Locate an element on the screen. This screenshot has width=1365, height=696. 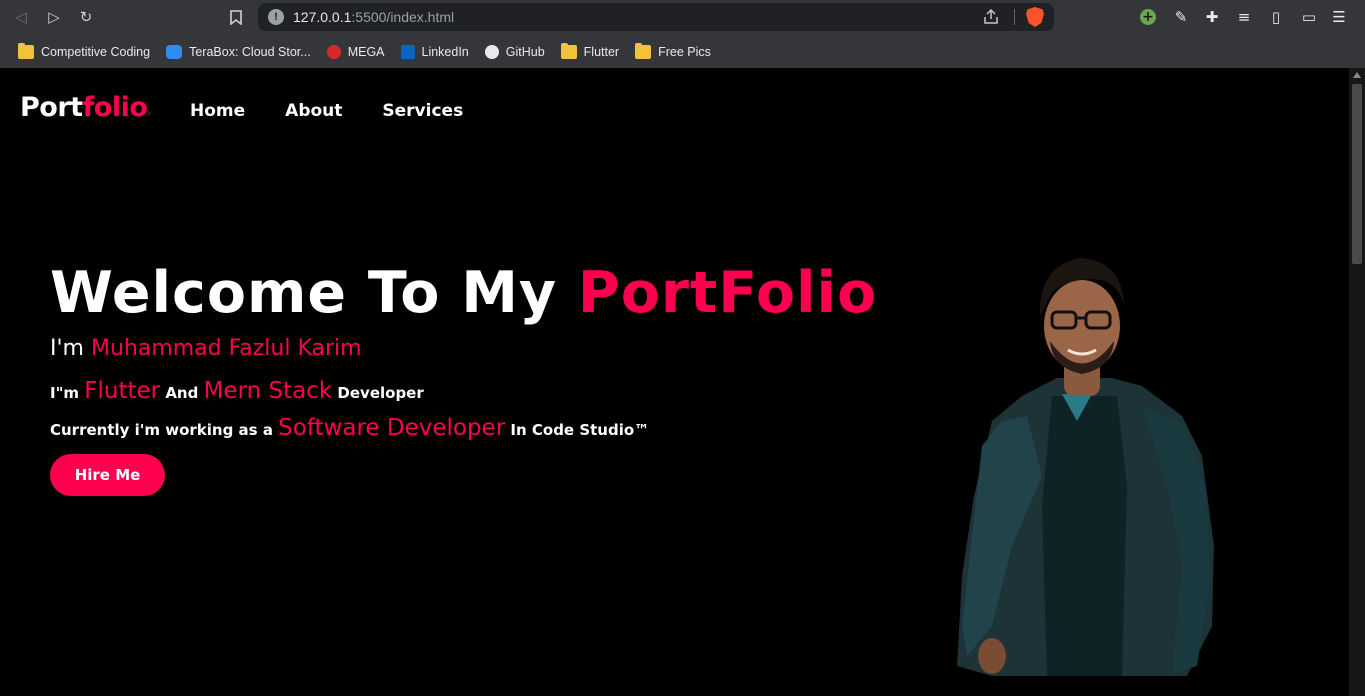
back-icon: ◁ is located at coordinates (21, 17).